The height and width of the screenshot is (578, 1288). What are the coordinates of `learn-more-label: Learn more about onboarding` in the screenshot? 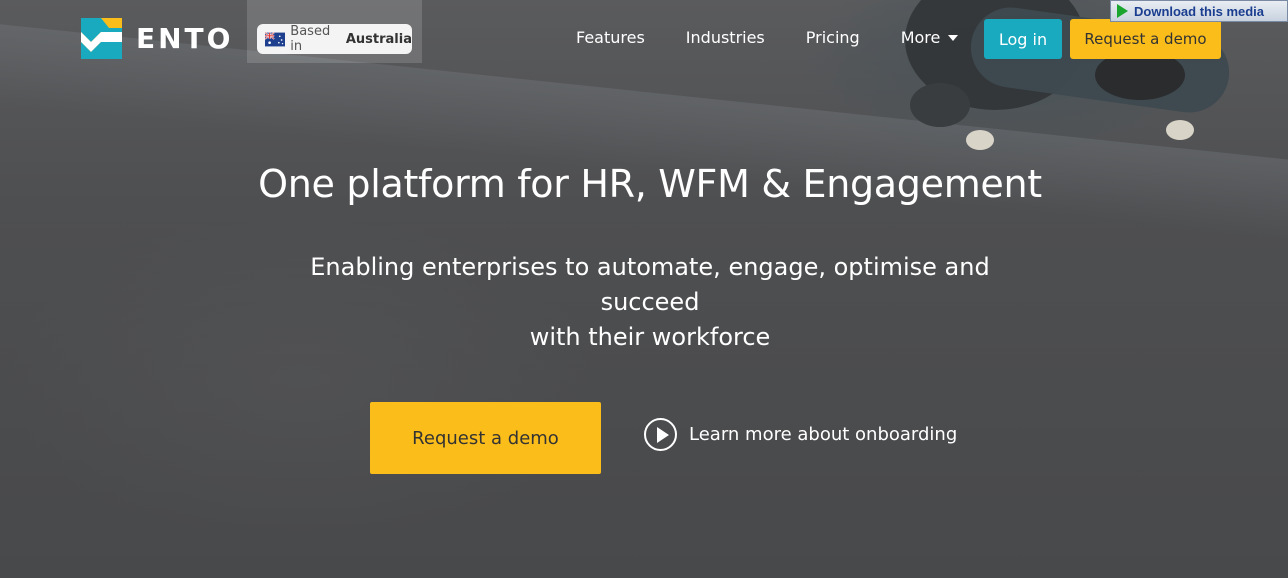 It's located at (823, 434).